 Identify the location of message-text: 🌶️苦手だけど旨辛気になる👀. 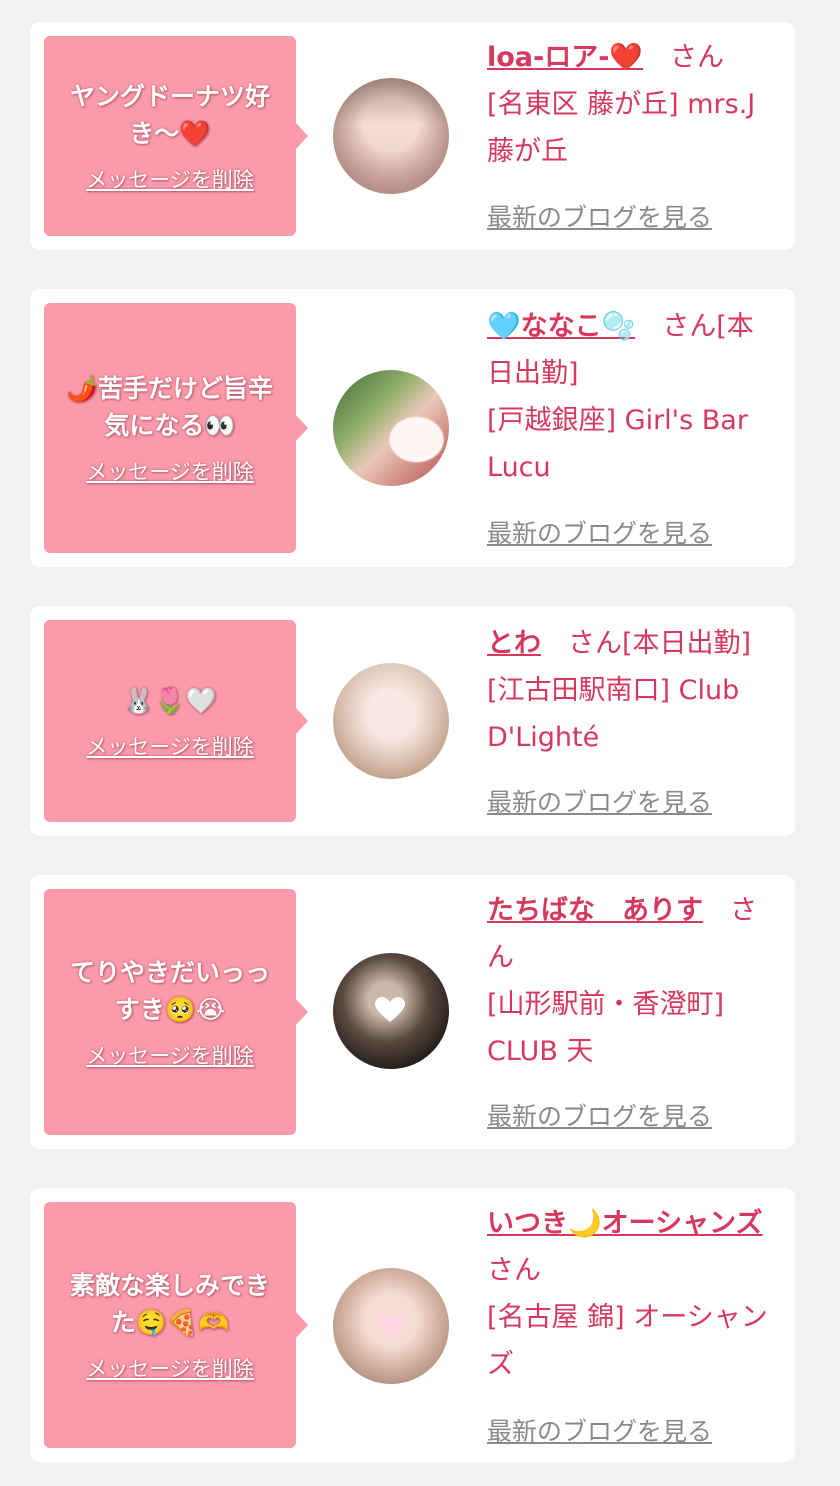
(170, 407).